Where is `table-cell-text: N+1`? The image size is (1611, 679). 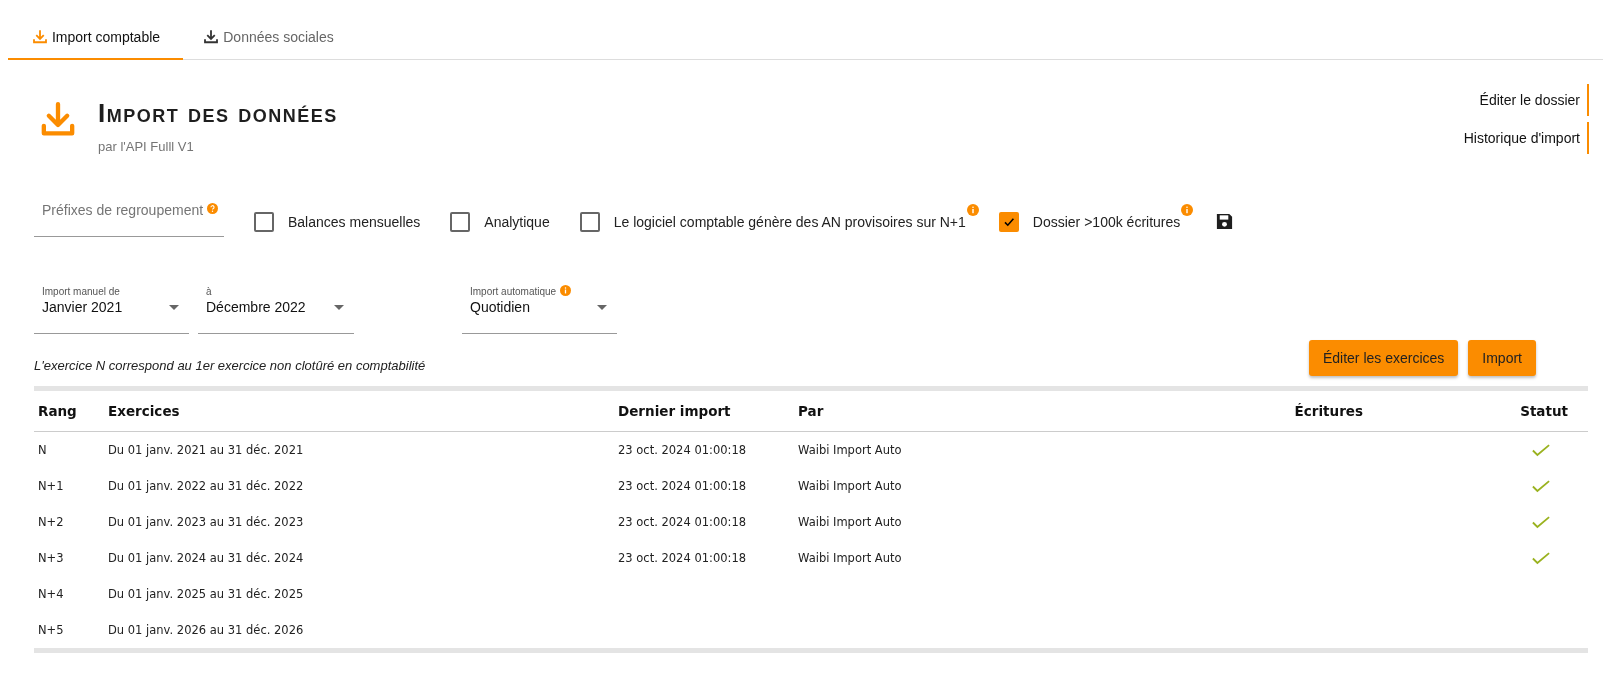 table-cell-text: N+1 is located at coordinates (51, 486).